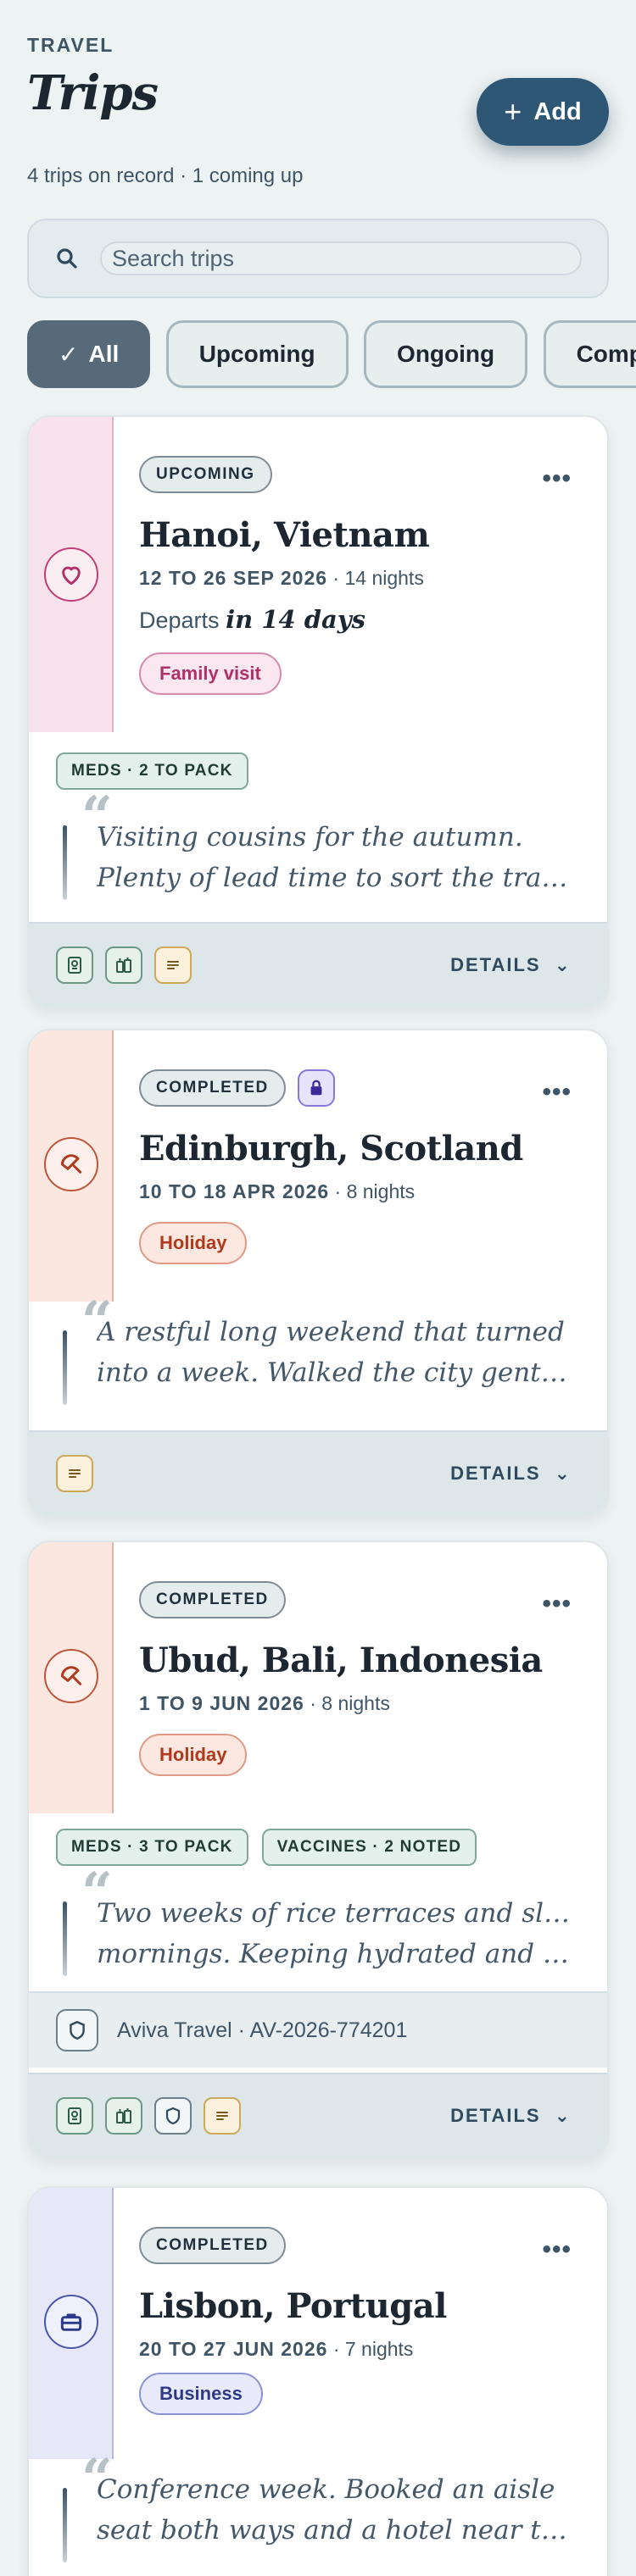 Image resolution: width=636 pixels, height=2576 pixels. I want to click on trip-nights: · 7 nights, so click(373, 2349).